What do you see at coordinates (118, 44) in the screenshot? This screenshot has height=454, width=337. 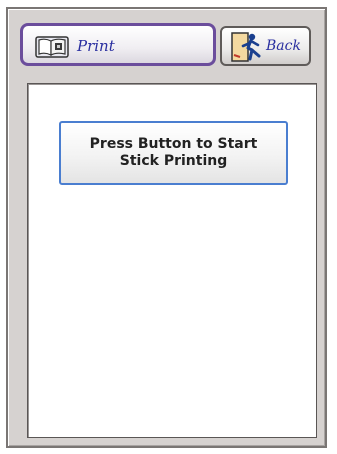 I see `tab-print: Print` at bounding box center [118, 44].